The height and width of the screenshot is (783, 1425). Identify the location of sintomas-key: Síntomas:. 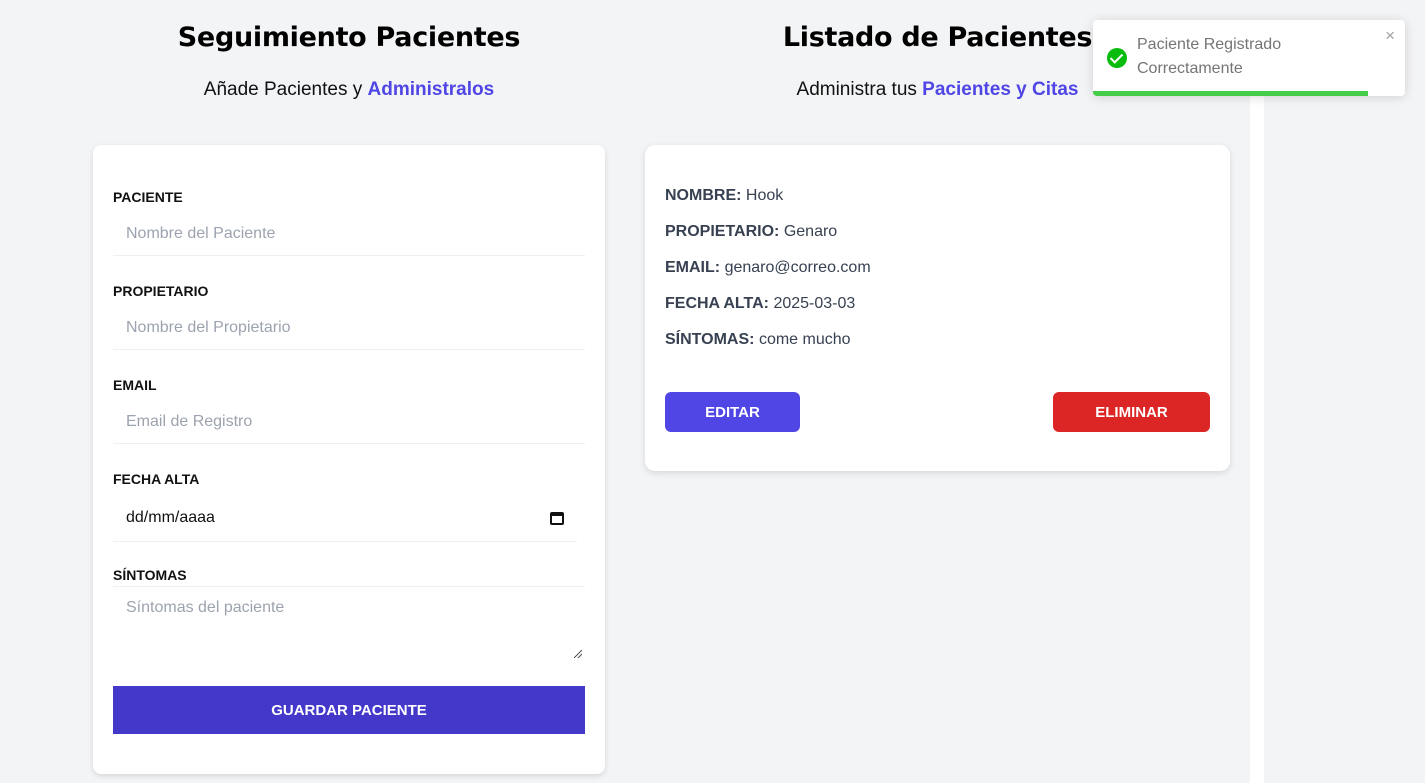
(710, 339).